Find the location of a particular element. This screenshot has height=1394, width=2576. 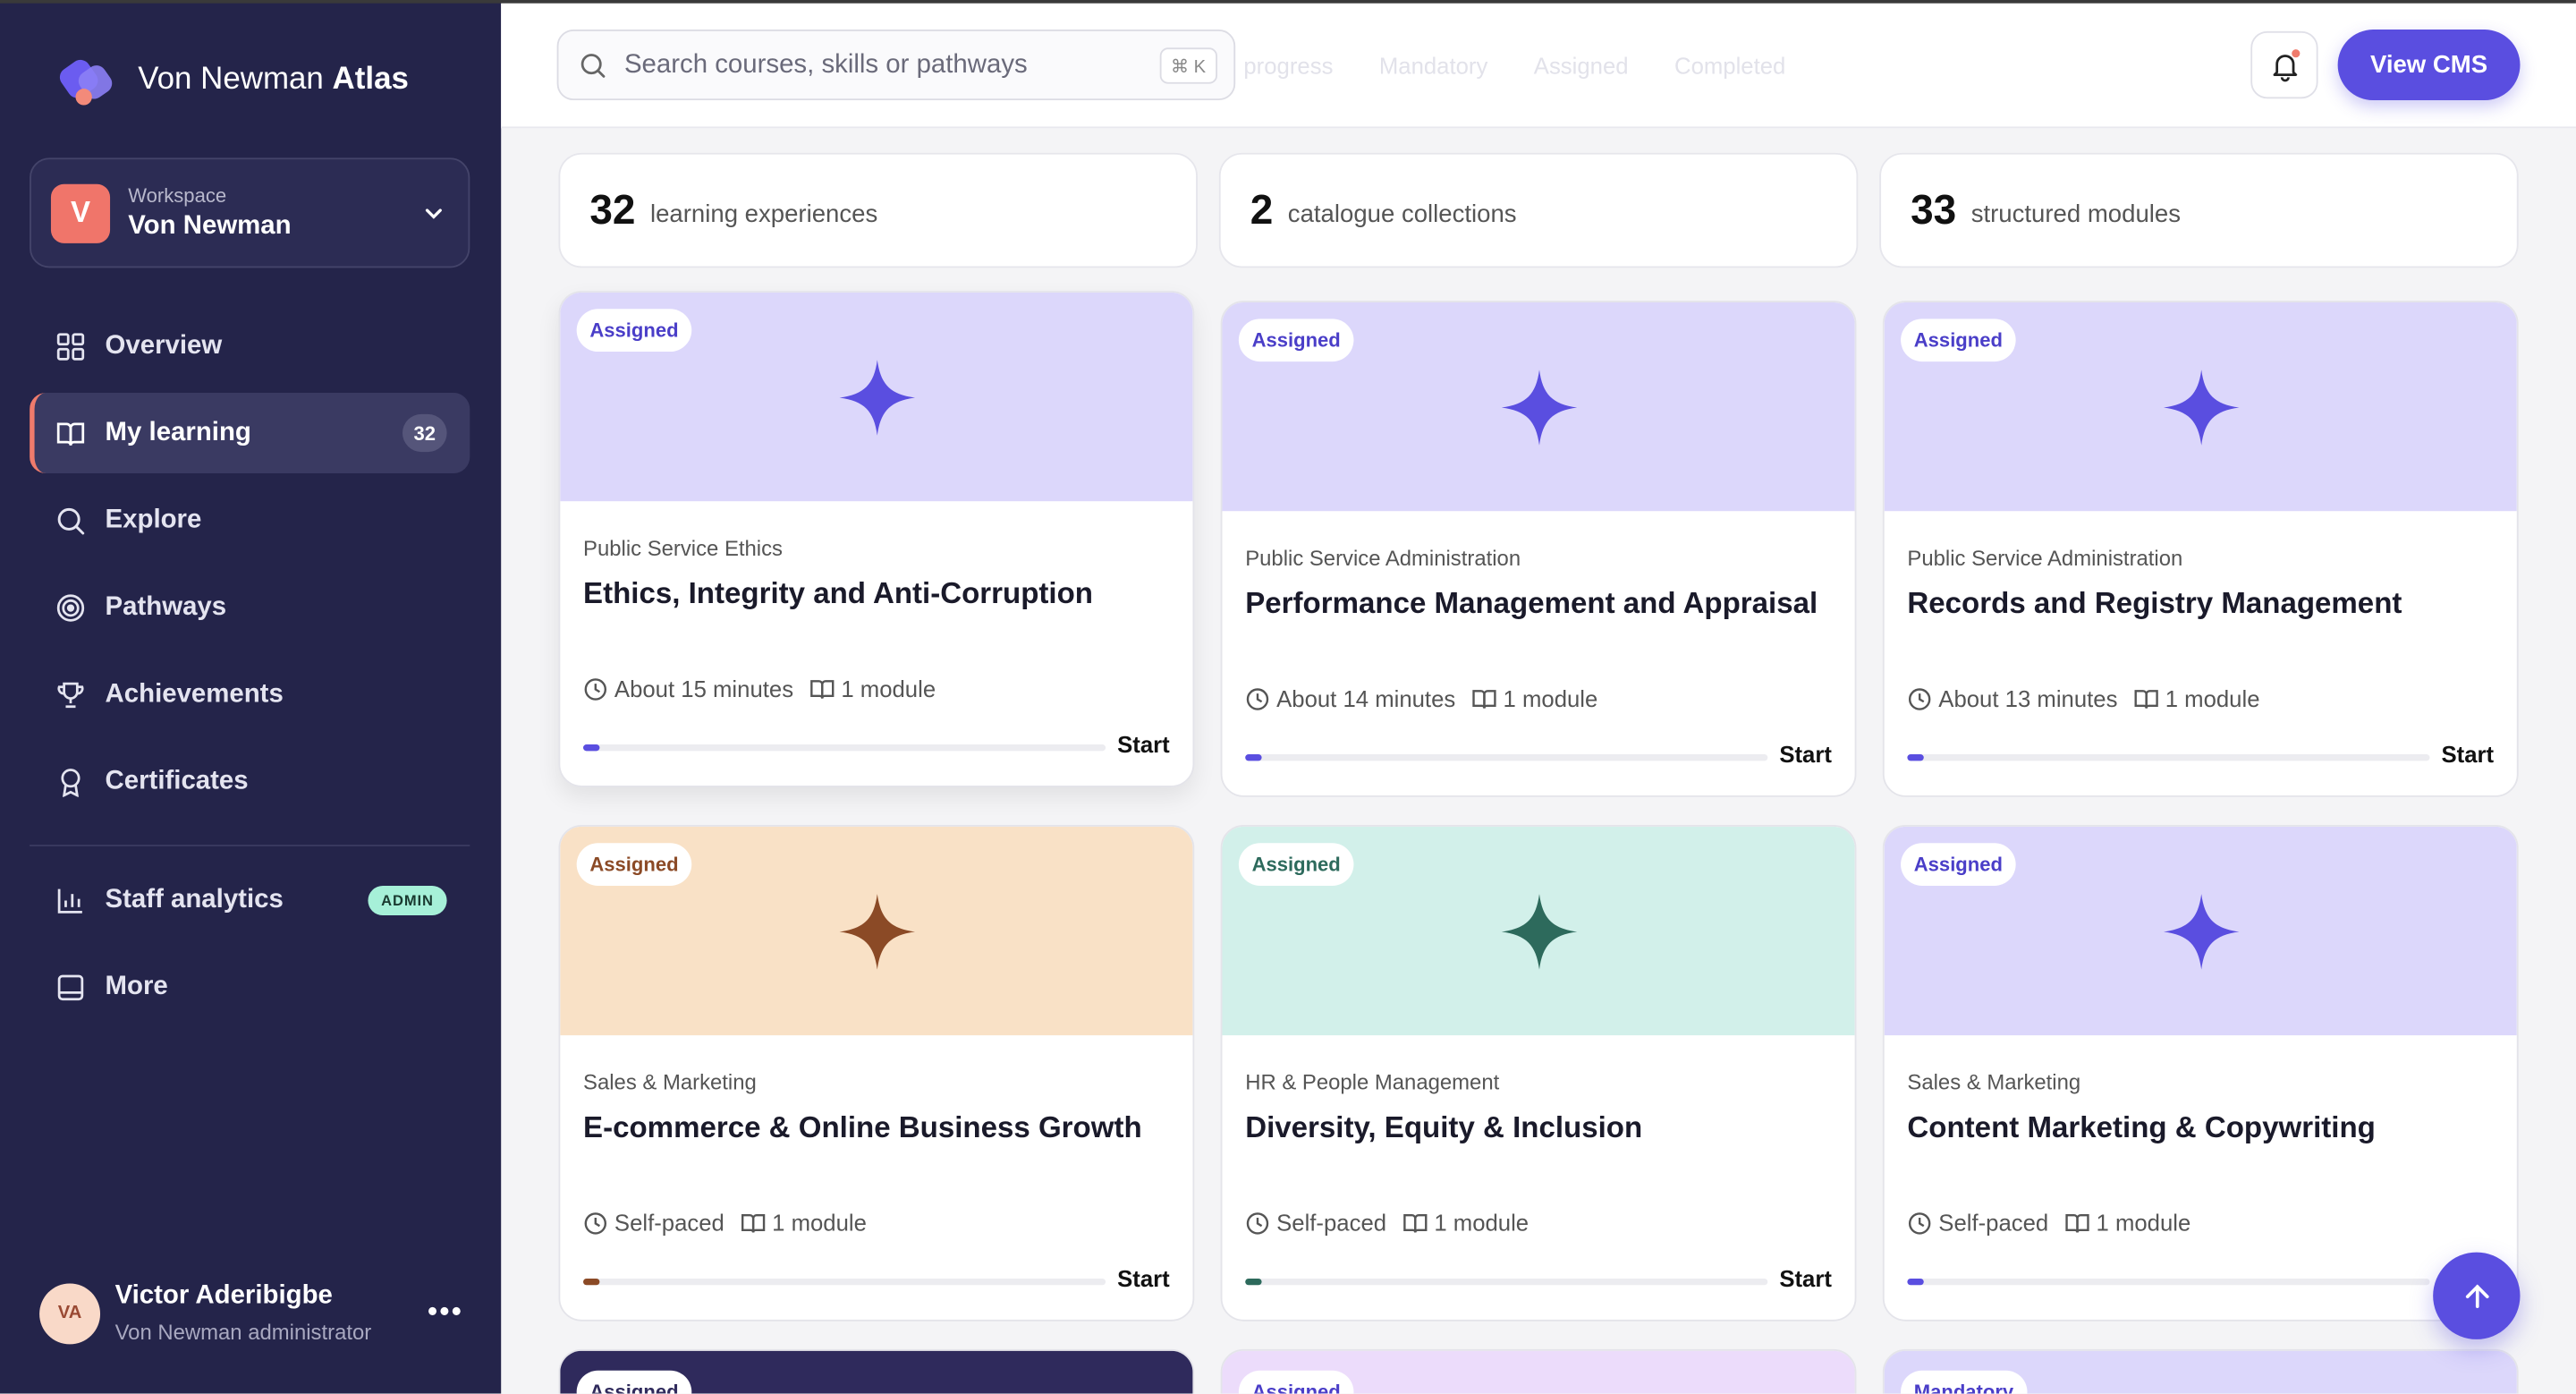

tab-completed: Completed is located at coordinates (1729, 66).